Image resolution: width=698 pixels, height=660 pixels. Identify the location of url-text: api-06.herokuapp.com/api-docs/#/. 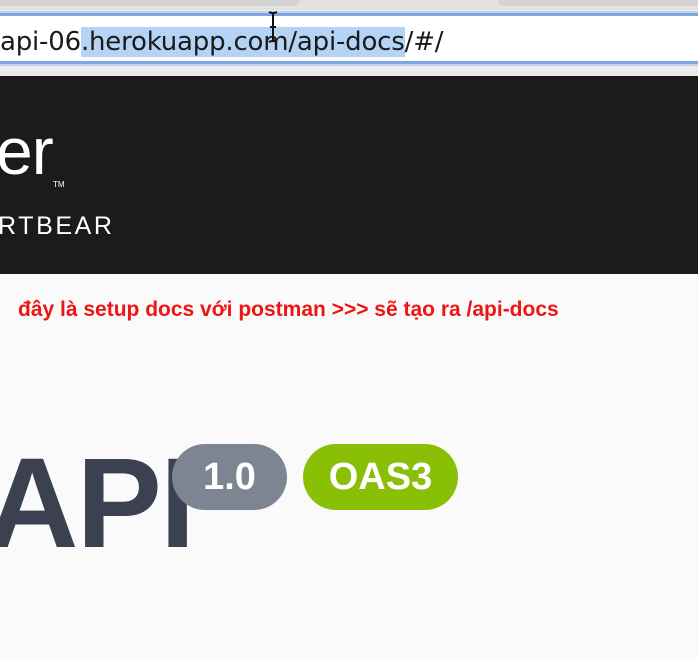
(222, 42).